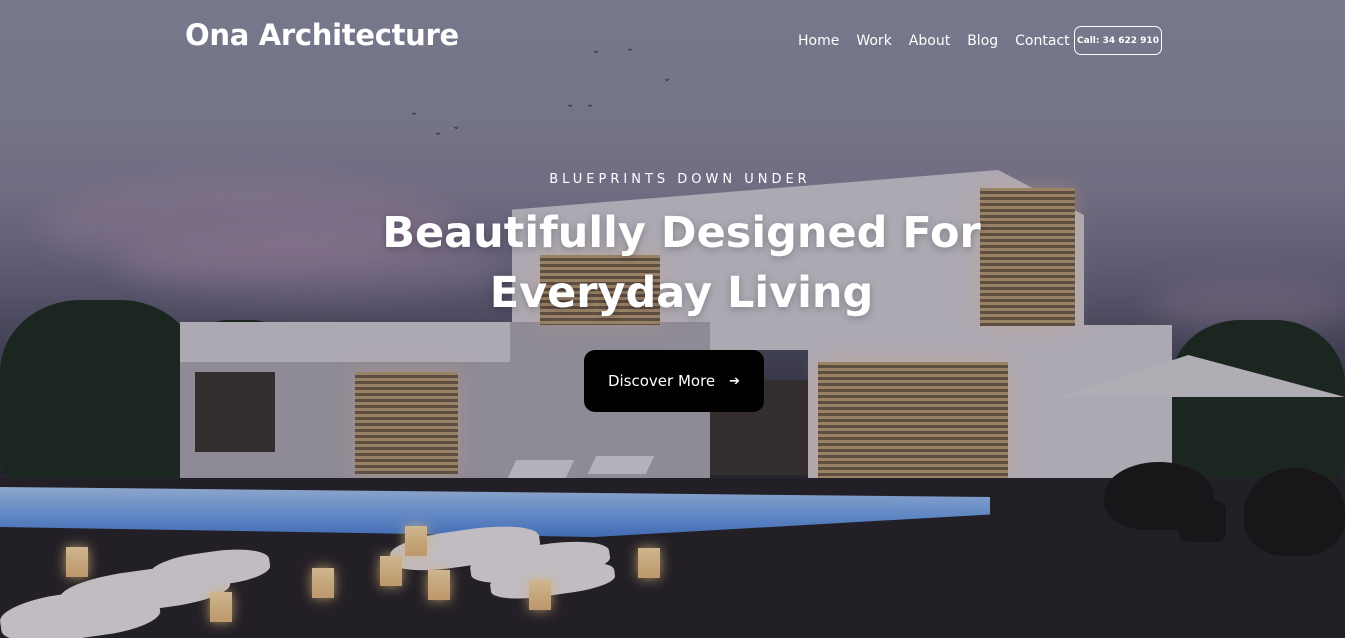  What do you see at coordinates (322, 35) in the screenshot?
I see `brand-logo: Ona Architecture` at bounding box center [322, 35].